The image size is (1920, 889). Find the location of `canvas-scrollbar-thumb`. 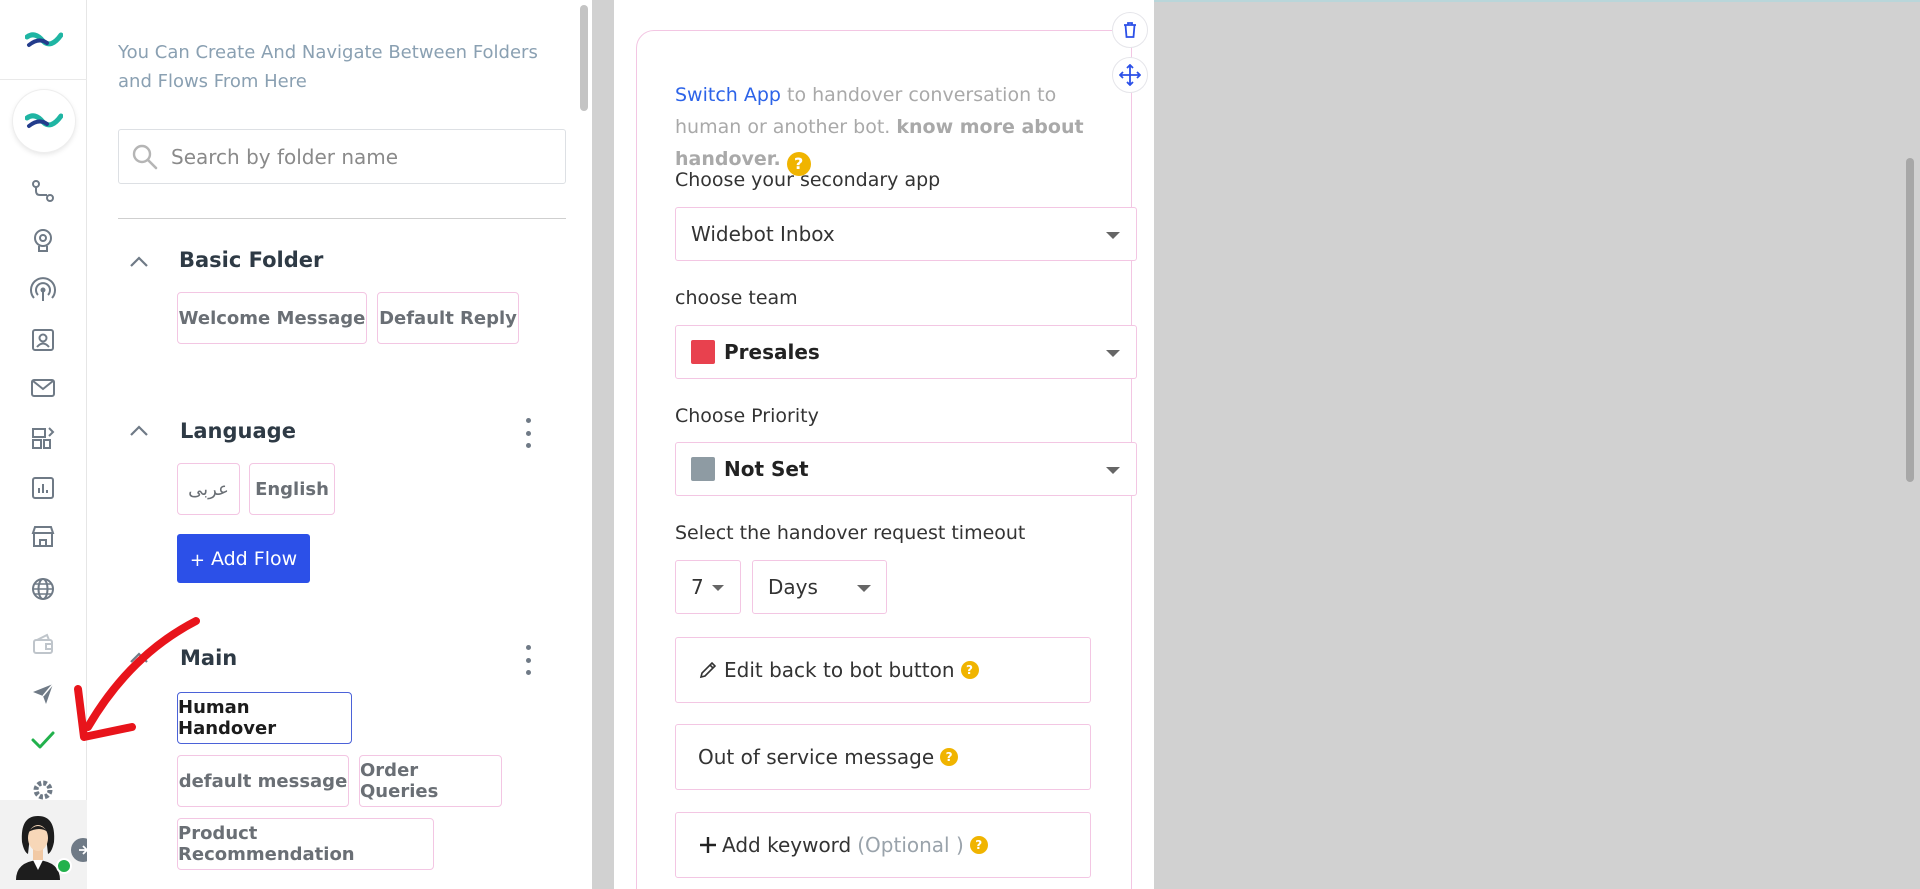

canvas-scrollbar-thumb is located at coordinates (1910, 320).